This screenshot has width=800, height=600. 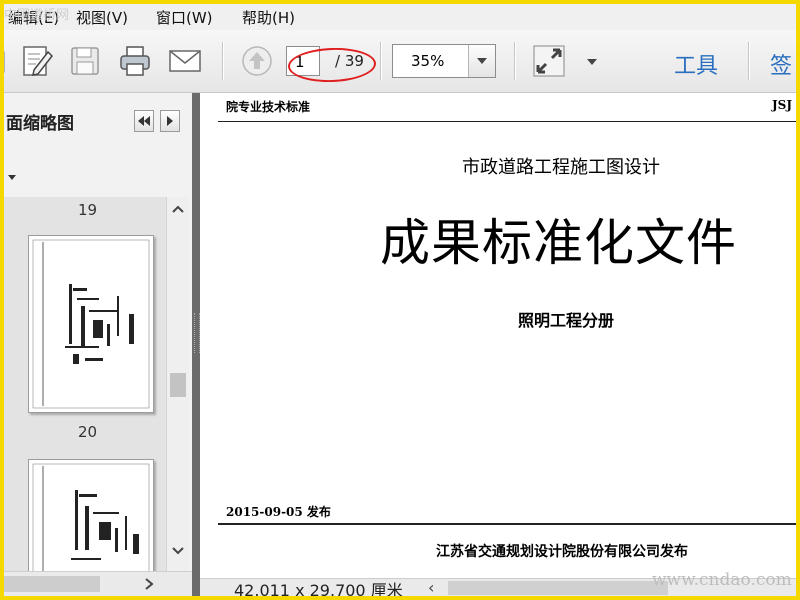 I want to click on collapse-left-icon, so click(x=144, y=121).